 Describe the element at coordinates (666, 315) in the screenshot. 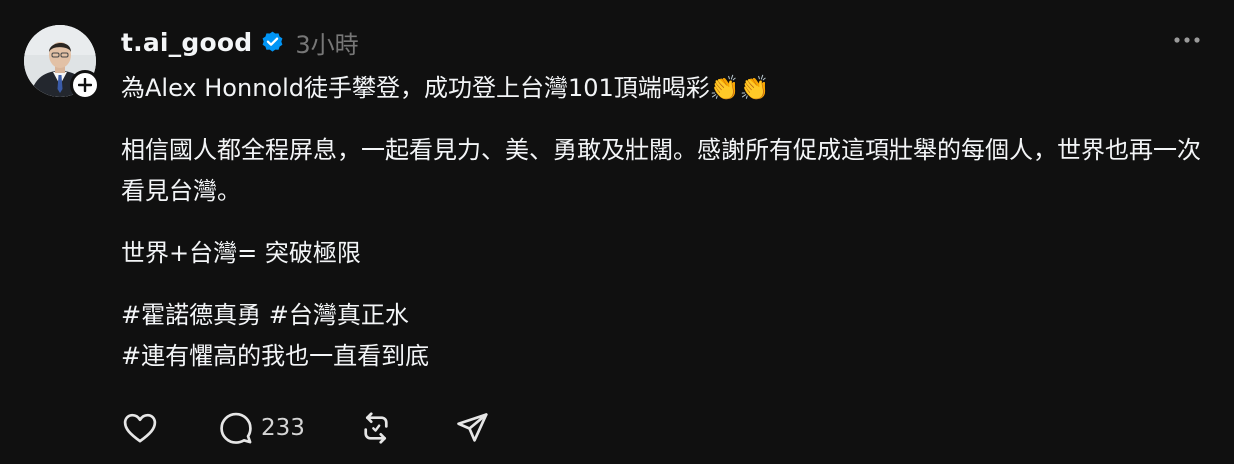

I see `post-hashtags-line1: #霍諾德真勇 #台灣真正水` at that location.